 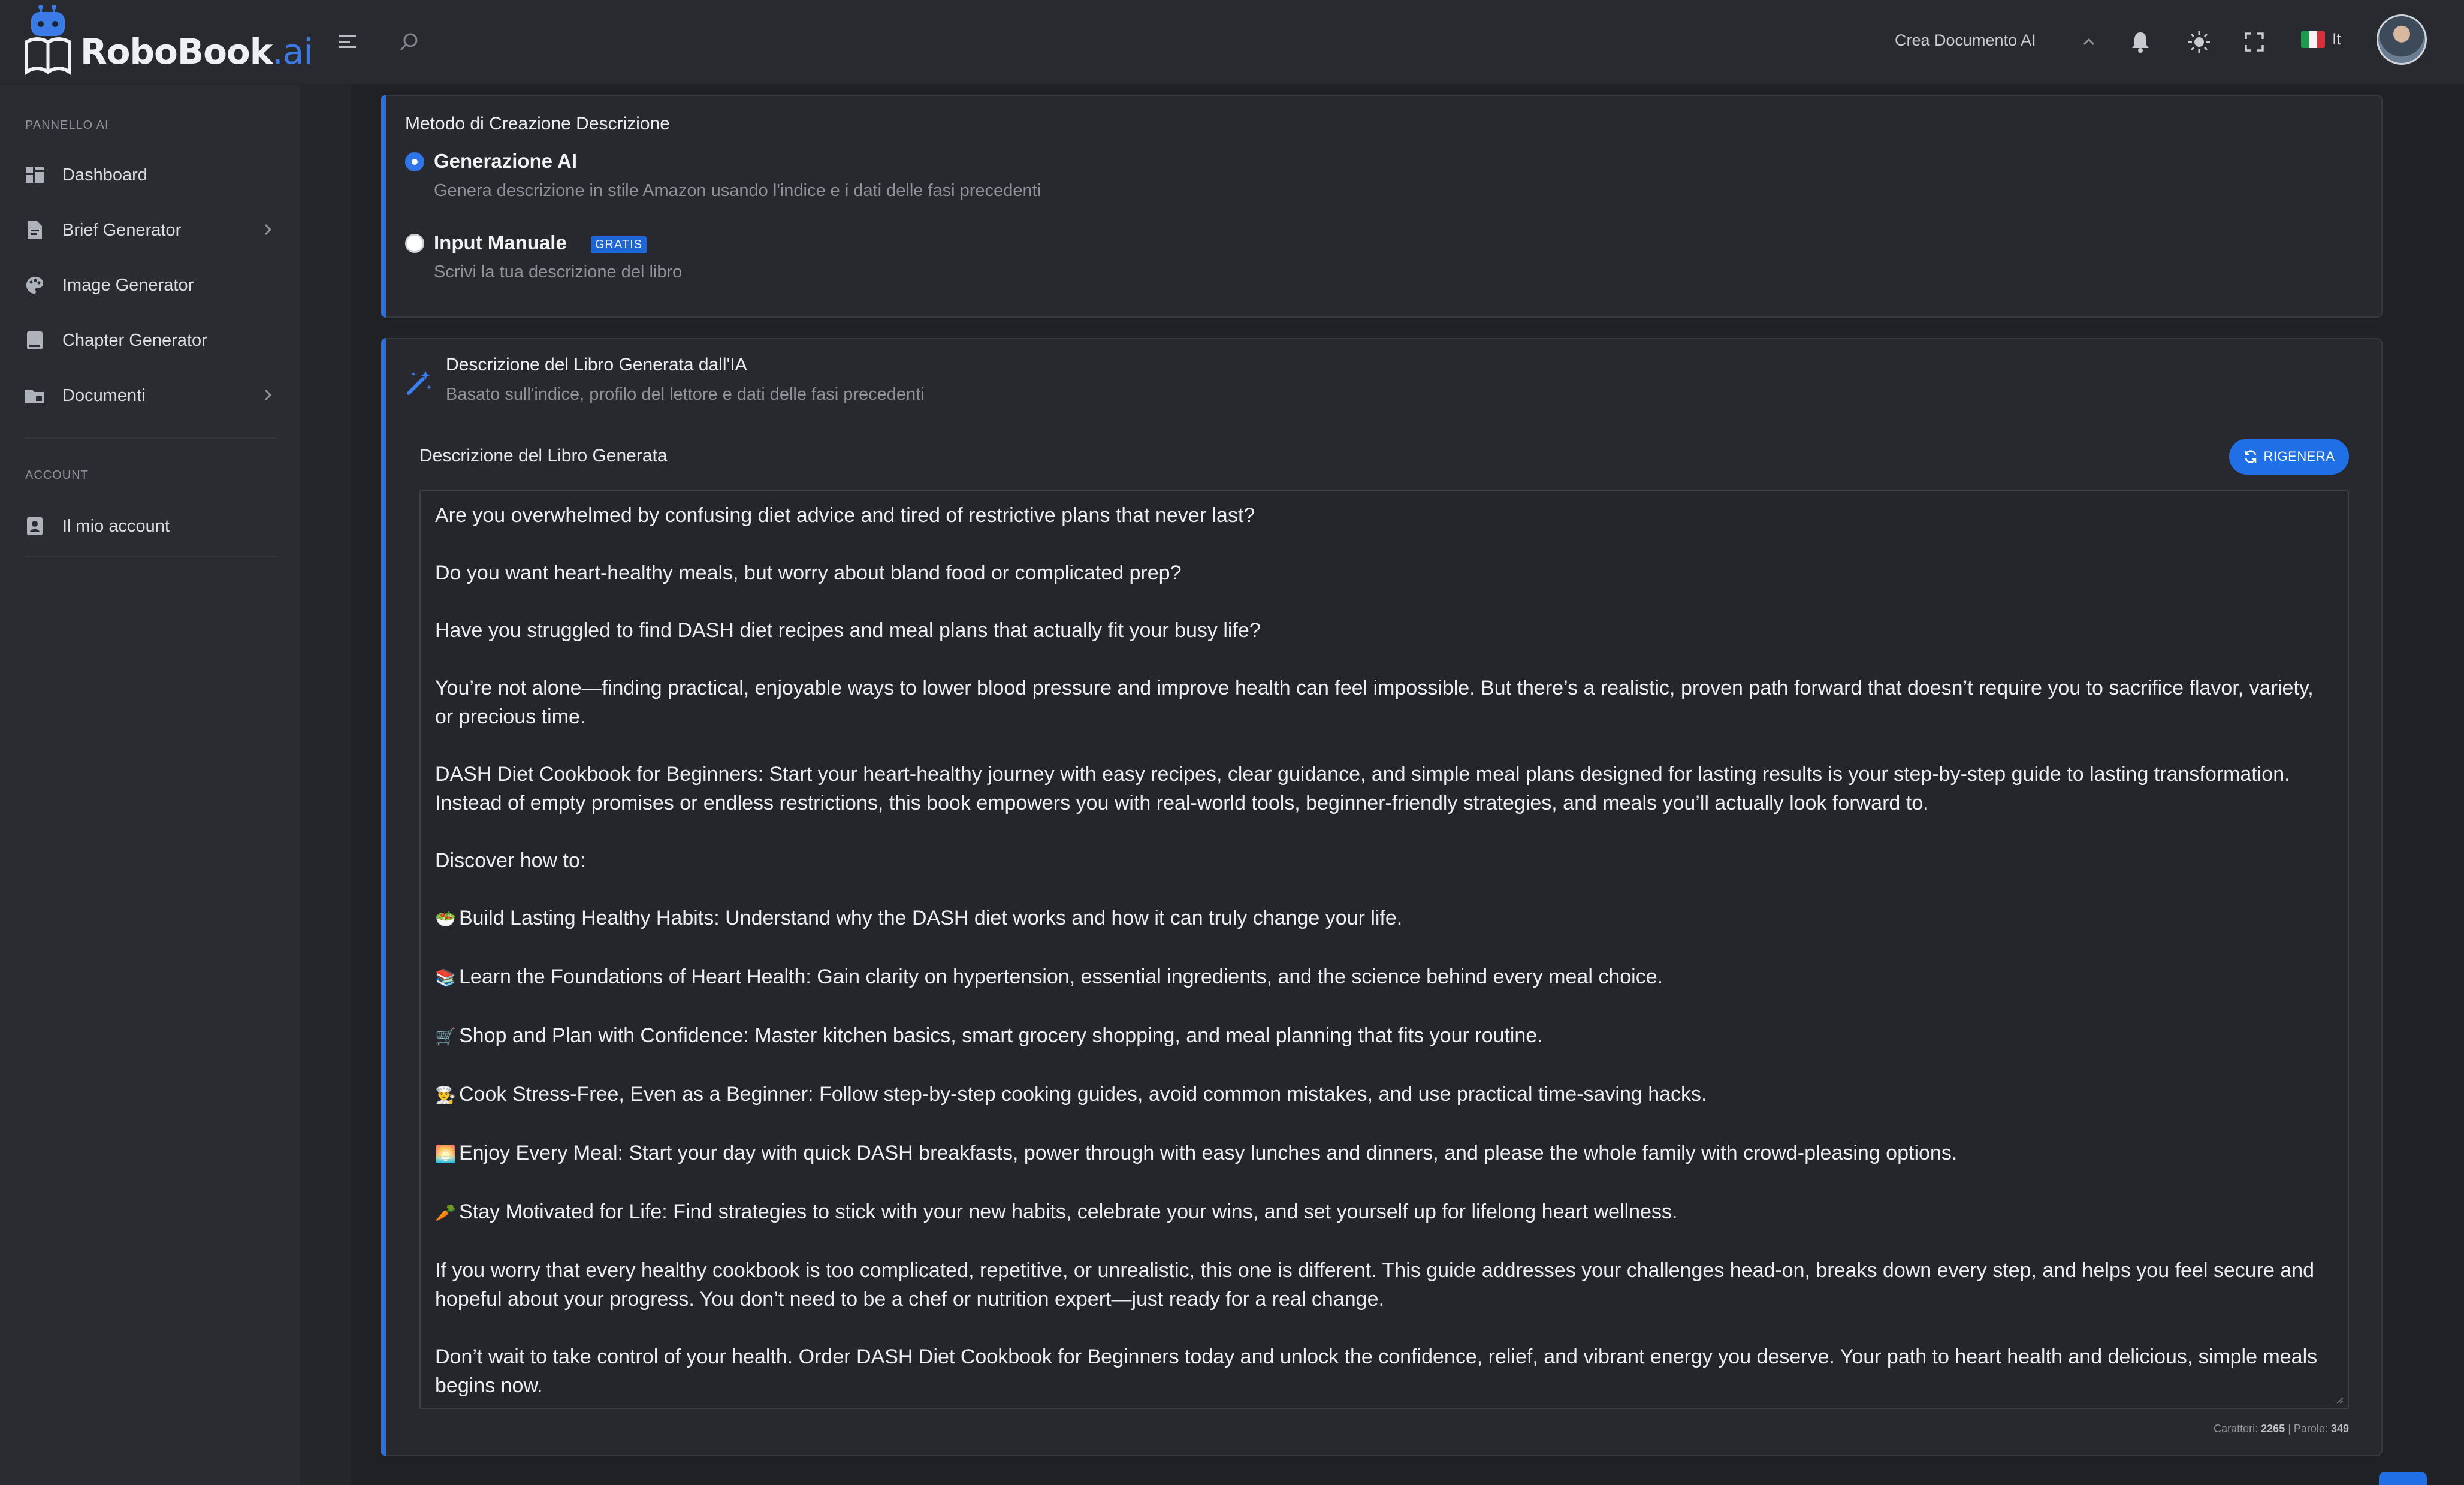 What do you see at coordinates (2299, 457) in the screenshot?
I see `regenerate-label: RIGENERA` at bounding box center [2299, 457].